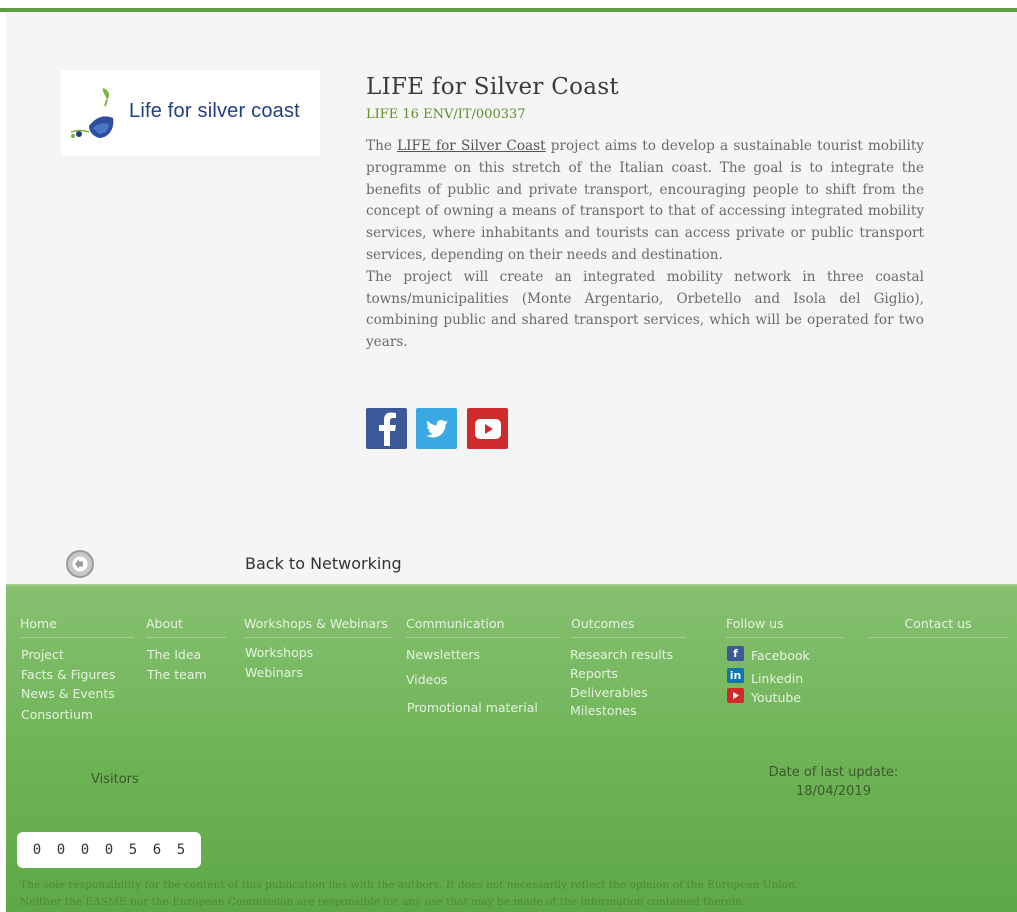 The image size is (1017, 912). Describe the element at coordinates (214, 111) in the screenshot. I see `logo-wordmark: Life for silver coast` at that location.